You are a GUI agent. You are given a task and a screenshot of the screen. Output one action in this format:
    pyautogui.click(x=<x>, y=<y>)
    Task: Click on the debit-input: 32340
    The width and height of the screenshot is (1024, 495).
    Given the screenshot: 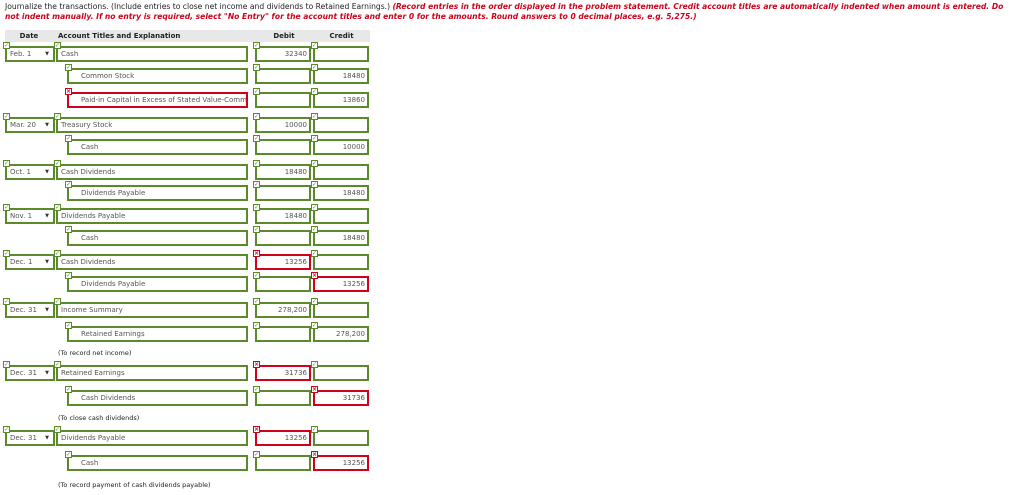 What is the action you would take?
    pyautogui.click(x=283, y=54)
    